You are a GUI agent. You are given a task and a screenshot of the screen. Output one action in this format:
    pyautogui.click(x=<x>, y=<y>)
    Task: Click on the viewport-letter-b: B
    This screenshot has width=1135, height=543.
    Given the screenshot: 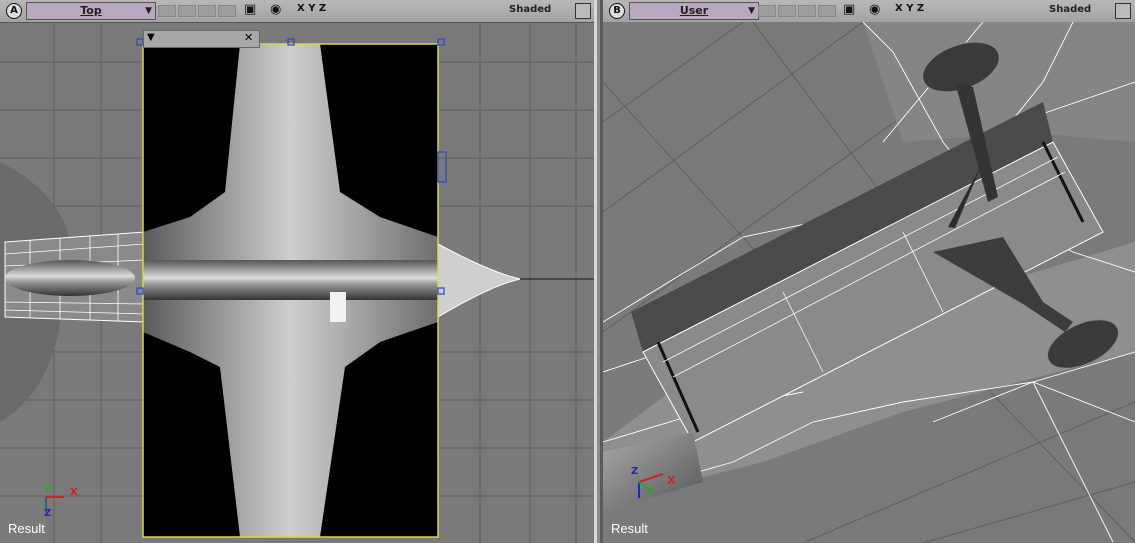 What is the action you would take?
    pyautogui.click(x=617, y=11)
    